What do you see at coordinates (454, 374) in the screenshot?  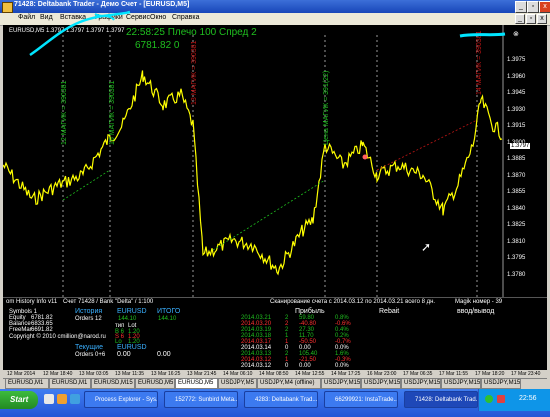 I see `time-axis-label: 17 Mar 11:55` at bounding box center [454, 374].